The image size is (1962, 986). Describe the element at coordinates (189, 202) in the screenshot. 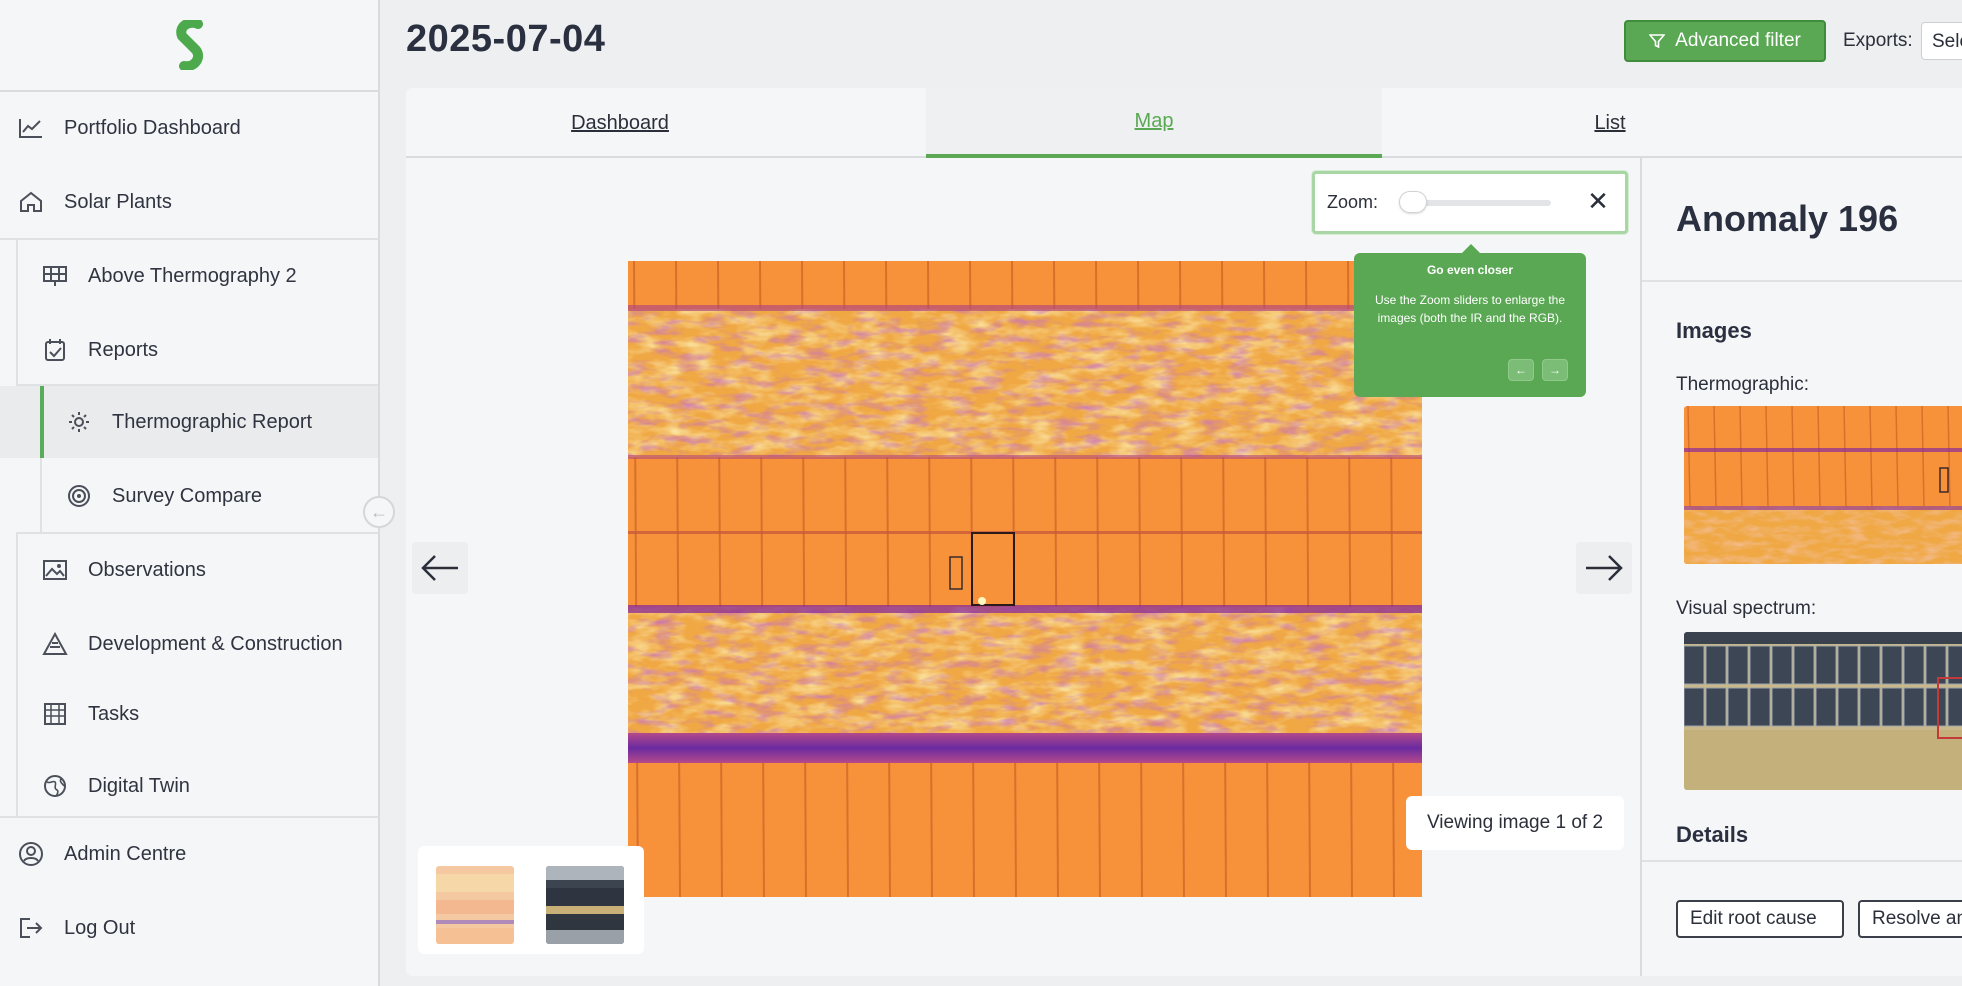

I see `sidebar-item-solar-plants: Solar Plants` at that location.